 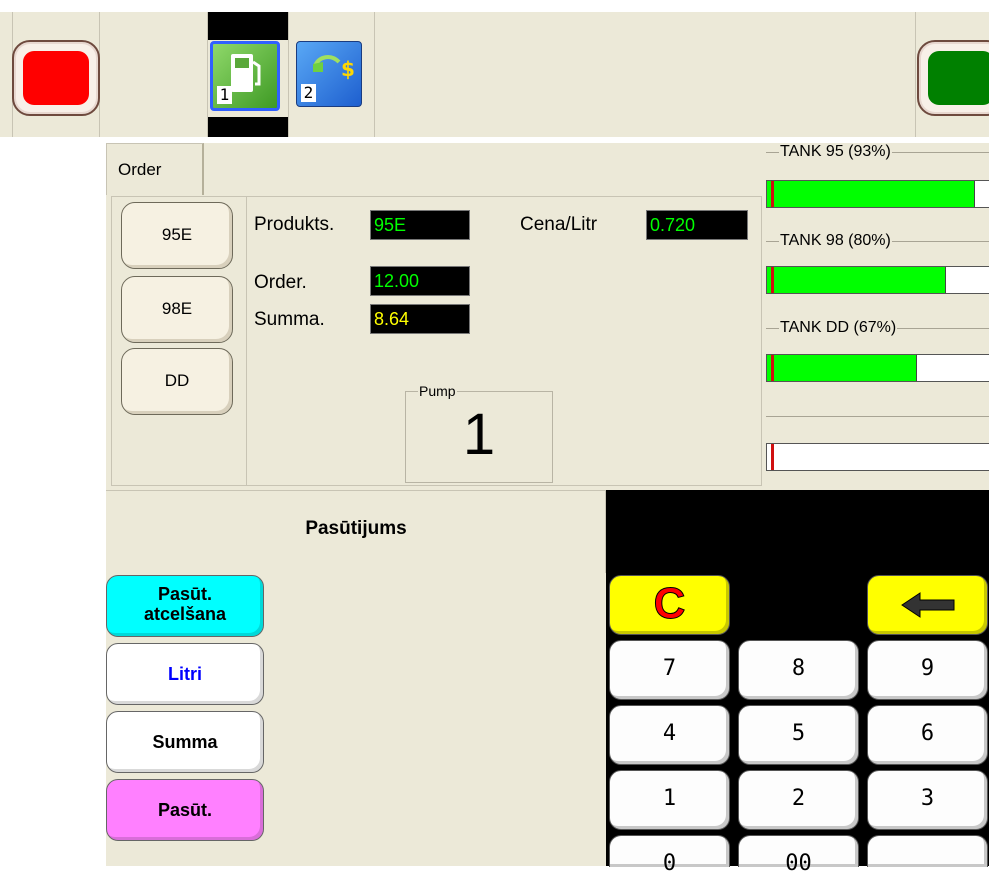 What do you see at coordinates (669, 800) in the screenshot?
I see `key-1: 1` at bounding box center [669, 800].